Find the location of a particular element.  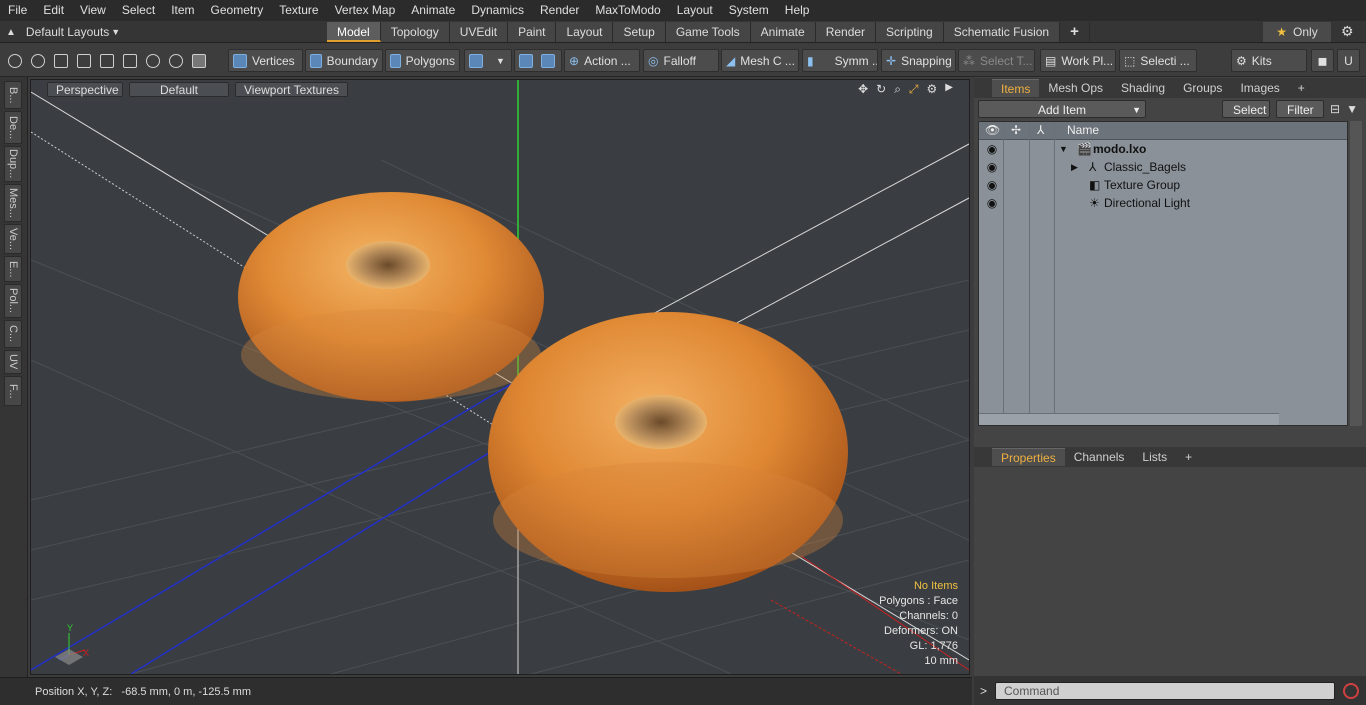

menu-item: Item is located at coordinates (182, 10).